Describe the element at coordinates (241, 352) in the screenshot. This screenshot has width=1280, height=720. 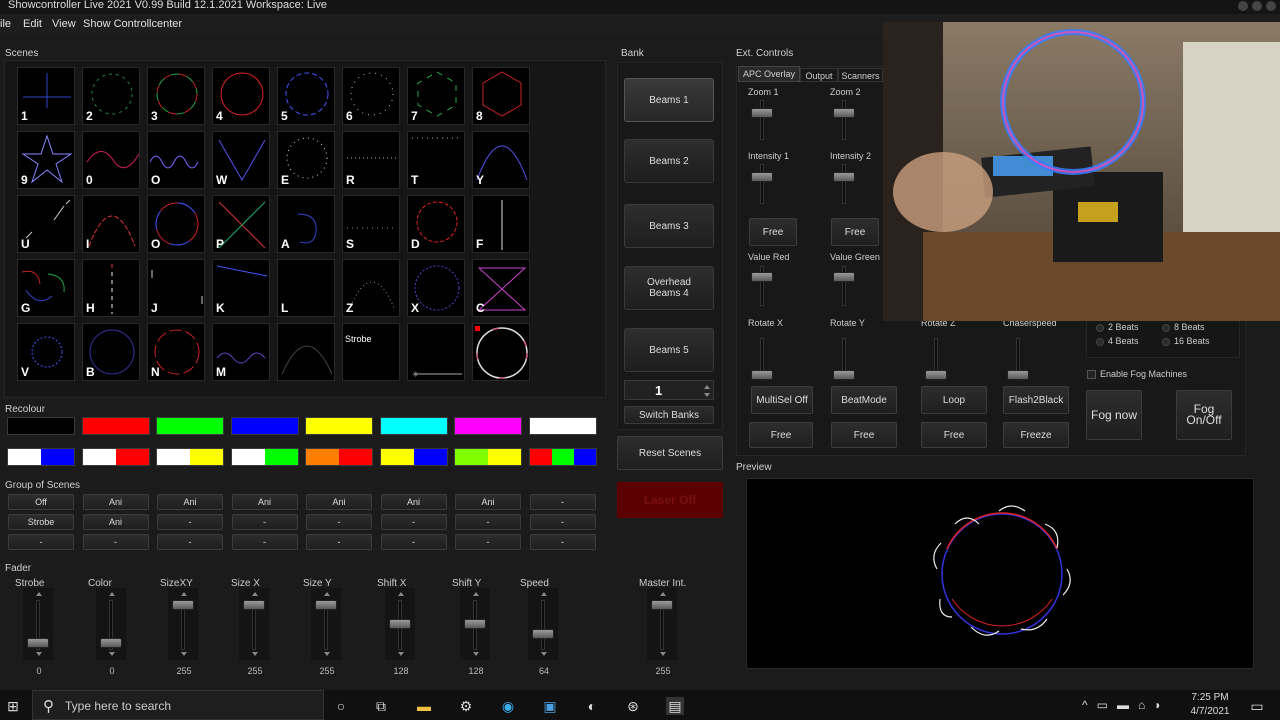
I see `scene-tile: M` at that location.